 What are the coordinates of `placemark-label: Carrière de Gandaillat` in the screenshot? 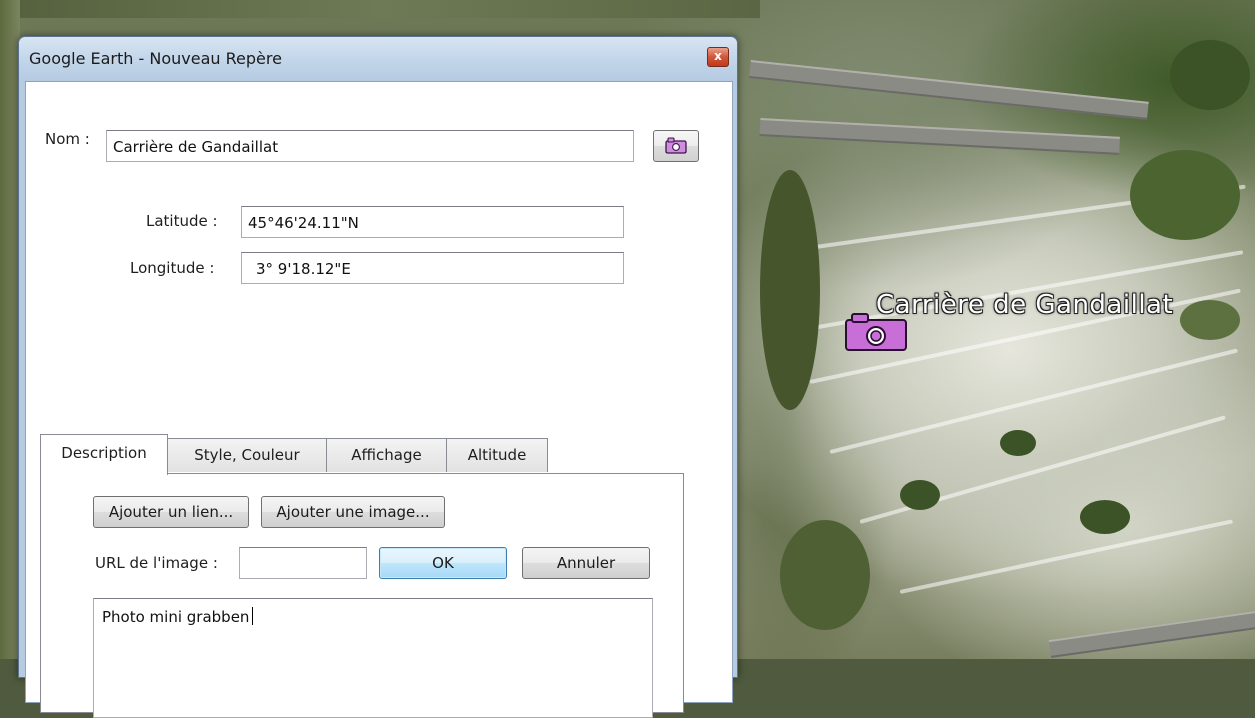 It's located at (1024, 305).